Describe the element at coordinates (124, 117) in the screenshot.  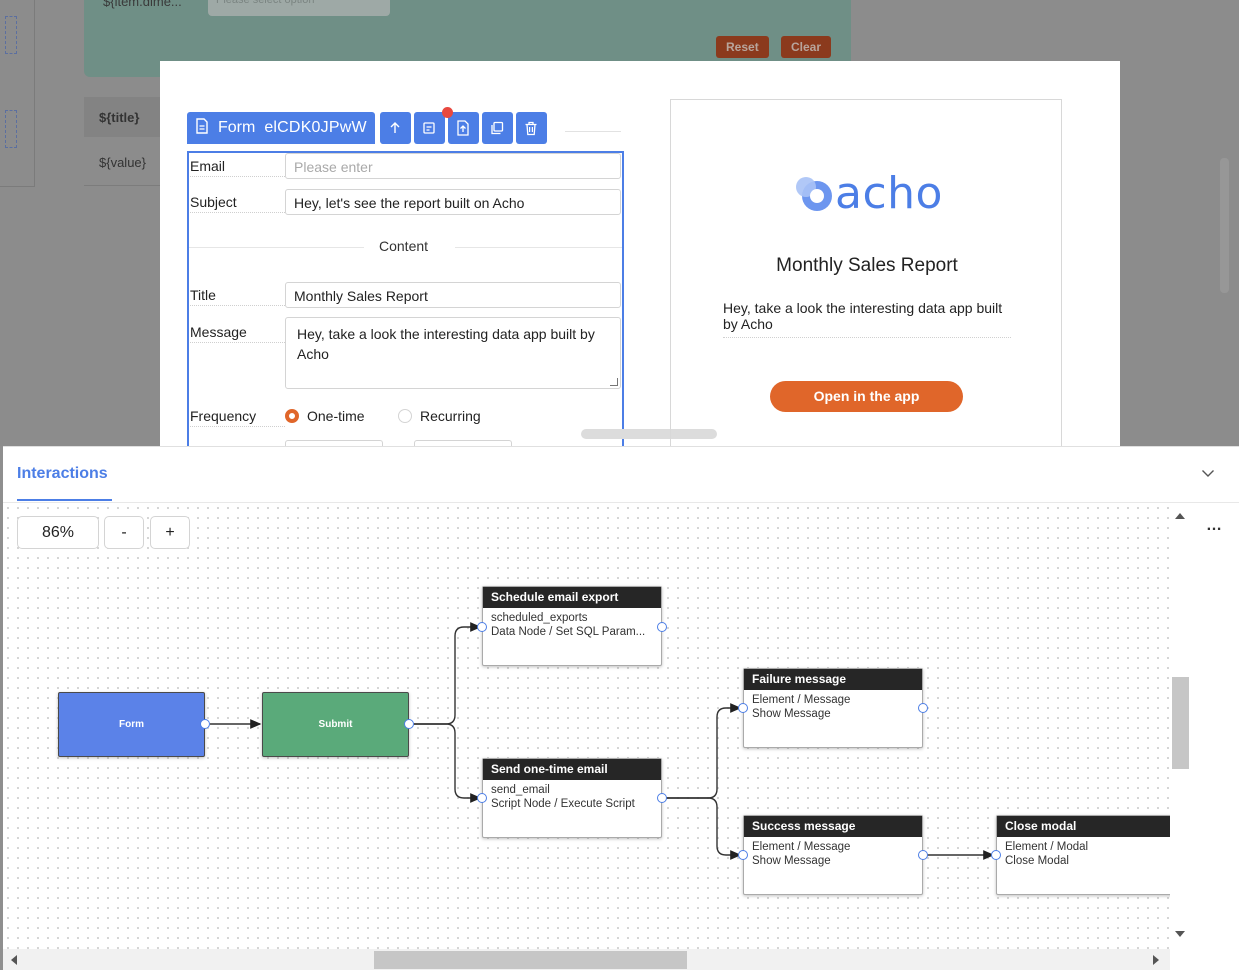
I see `table-header: ${title}` at that location.